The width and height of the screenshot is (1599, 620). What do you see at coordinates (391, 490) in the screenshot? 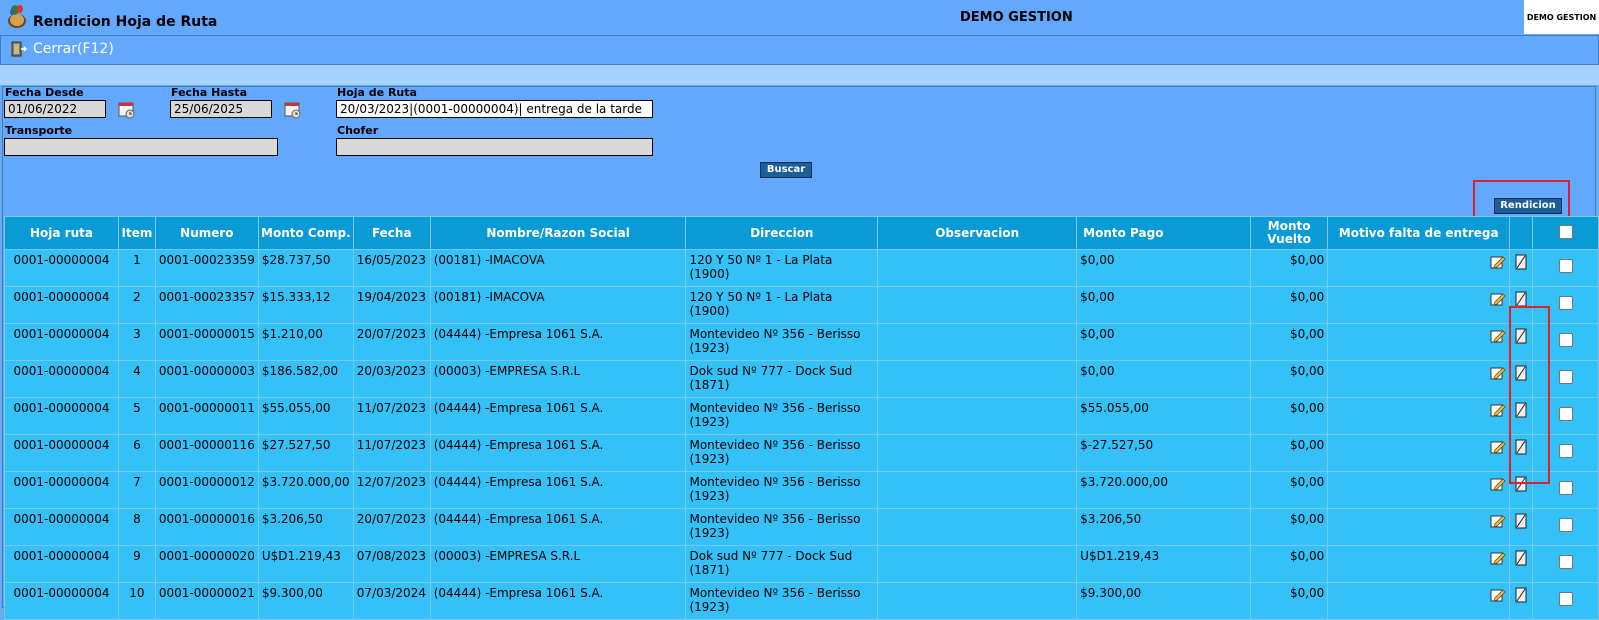
I see `cell-fecha: 12/07/2023` at bounding box center [391, 490].